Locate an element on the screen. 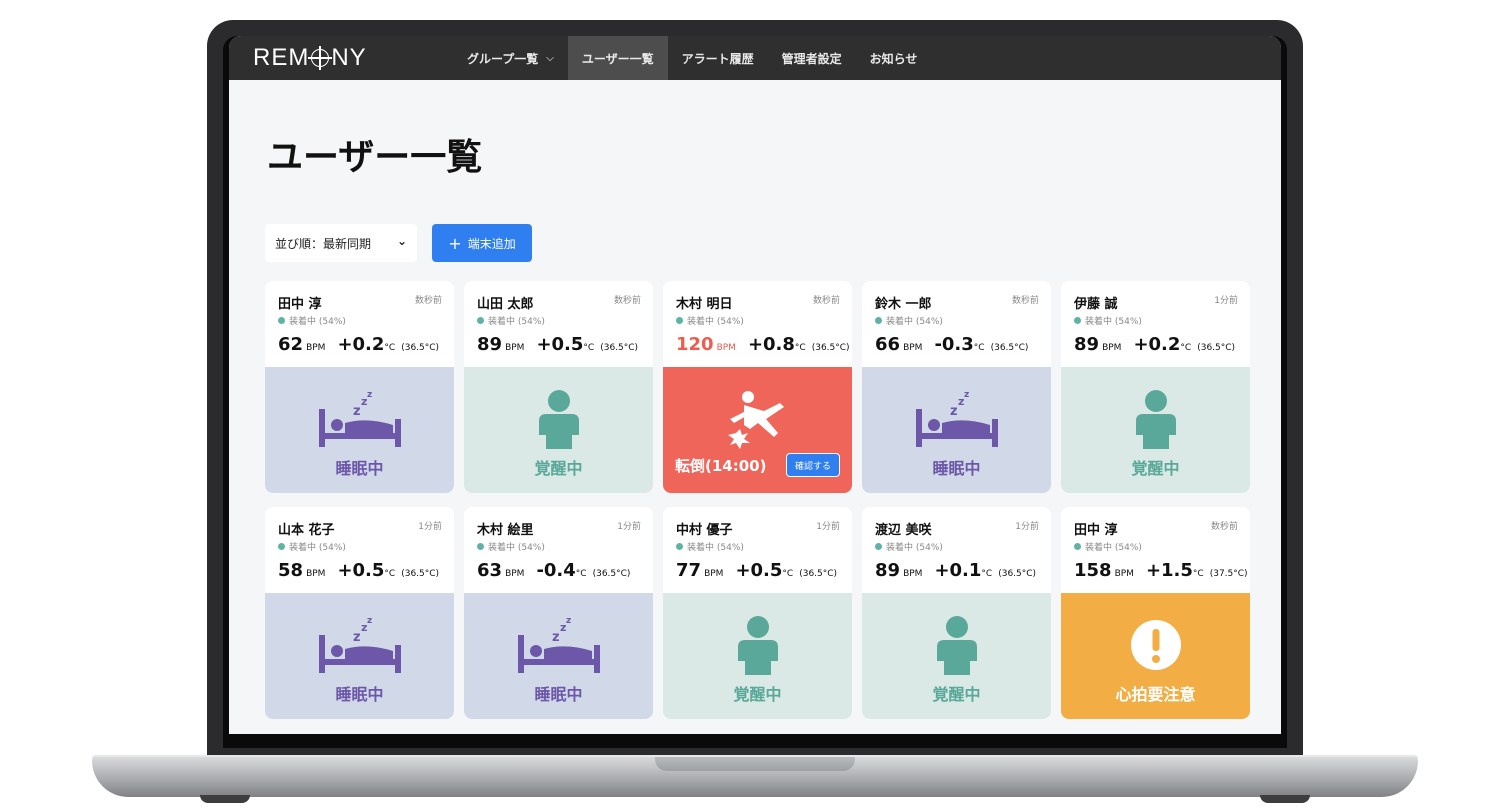 The height and width of the screenshot is (808, 1510). nav-admin-settings: 管理者設定 is located at coordinates (812, 58).